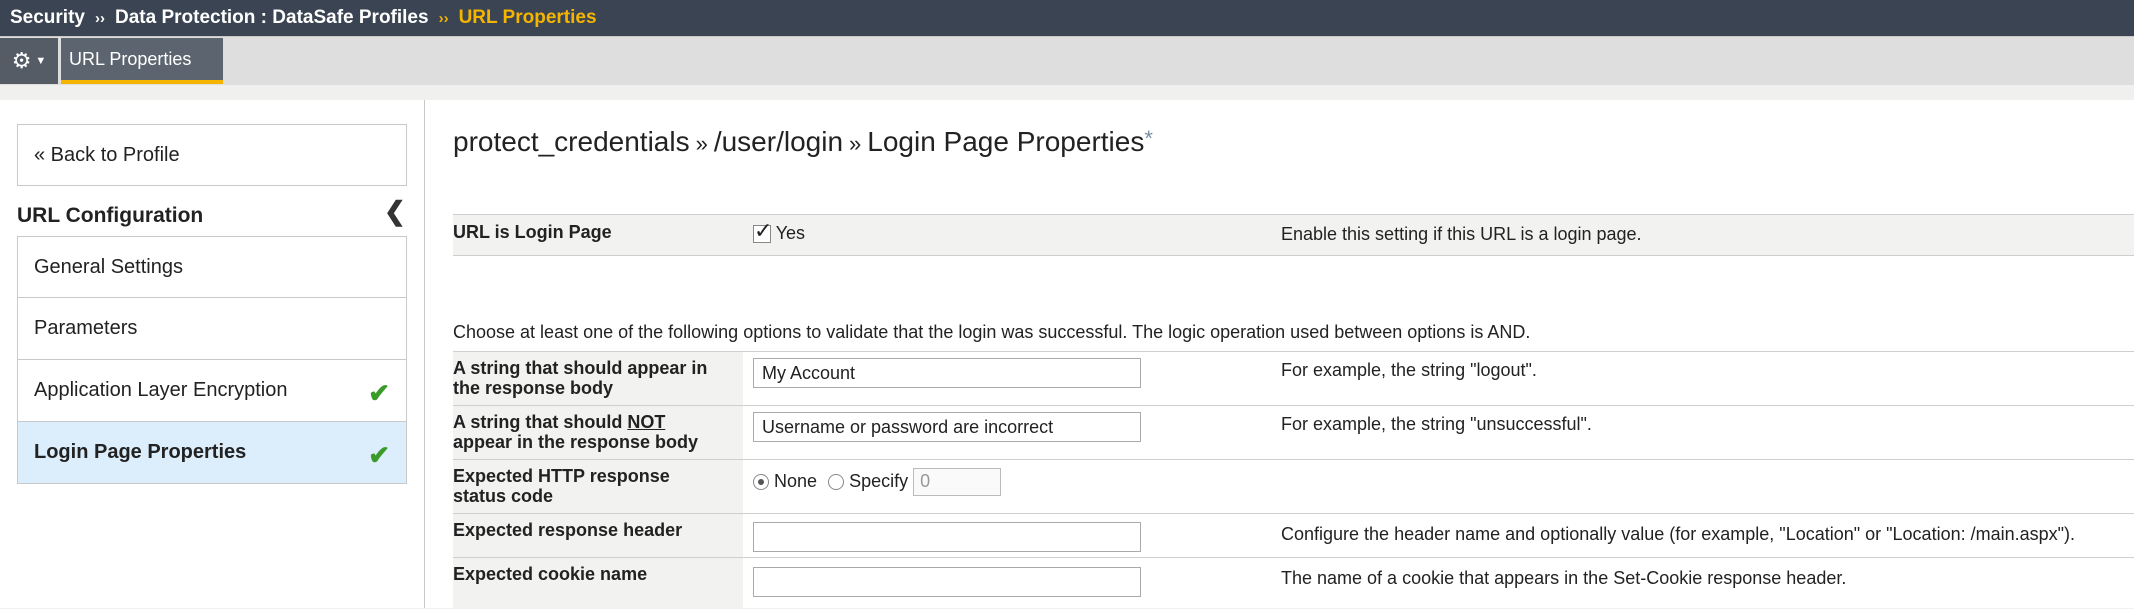 This screenshot has height=609, width=2134. What do you see at coordinates (778, 141) in the screenshot?
I see `title-url: /user/login` at bounding box center [778, 141].